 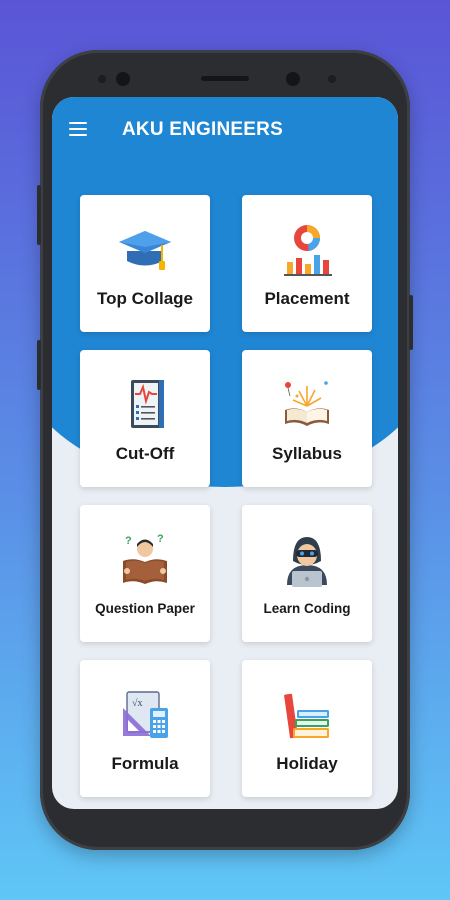 What do you see at coordinates (307, 404) in the screenshot?
I see `open-book-icon` at bounding box center [307, 404].